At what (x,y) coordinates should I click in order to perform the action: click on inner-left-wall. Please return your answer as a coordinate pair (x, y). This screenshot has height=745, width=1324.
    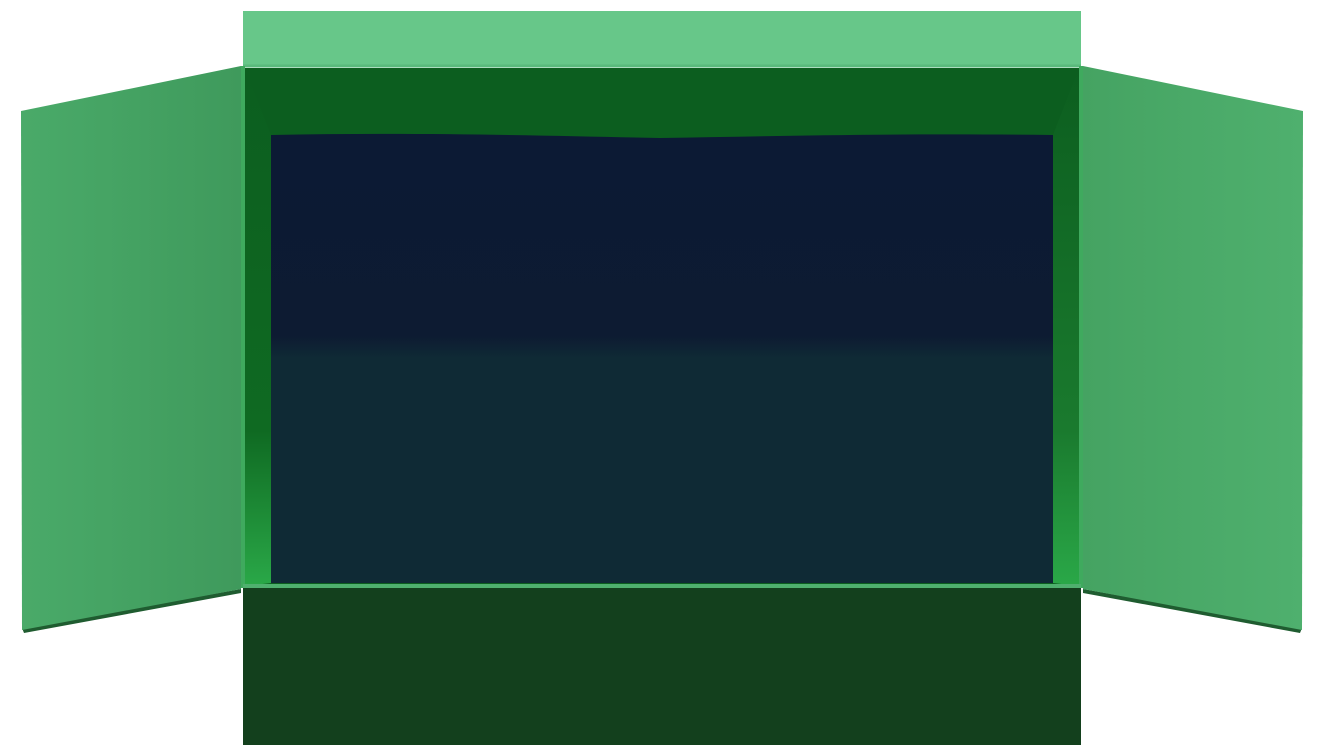
    Looking at the image, I should click on (258, 327).